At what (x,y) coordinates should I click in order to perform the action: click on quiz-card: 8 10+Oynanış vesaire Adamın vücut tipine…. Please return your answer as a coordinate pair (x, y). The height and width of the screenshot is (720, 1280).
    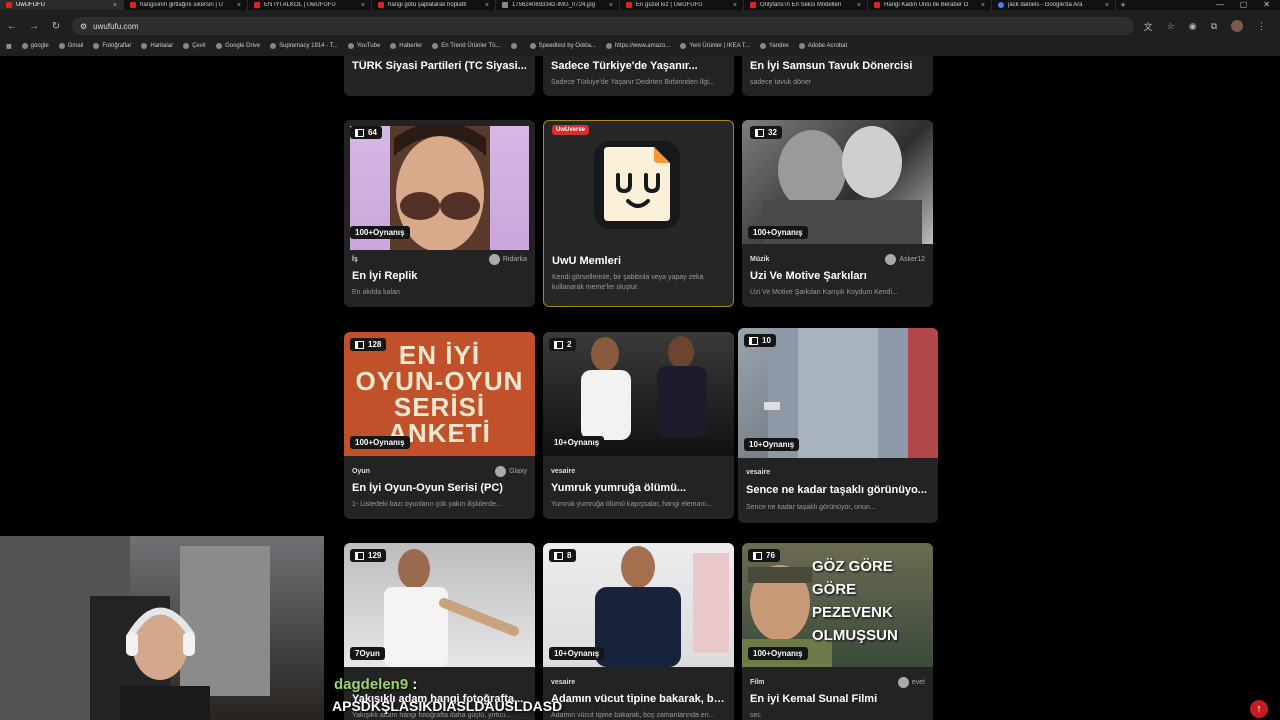
    Looking at the image, I should click on (638, 631).